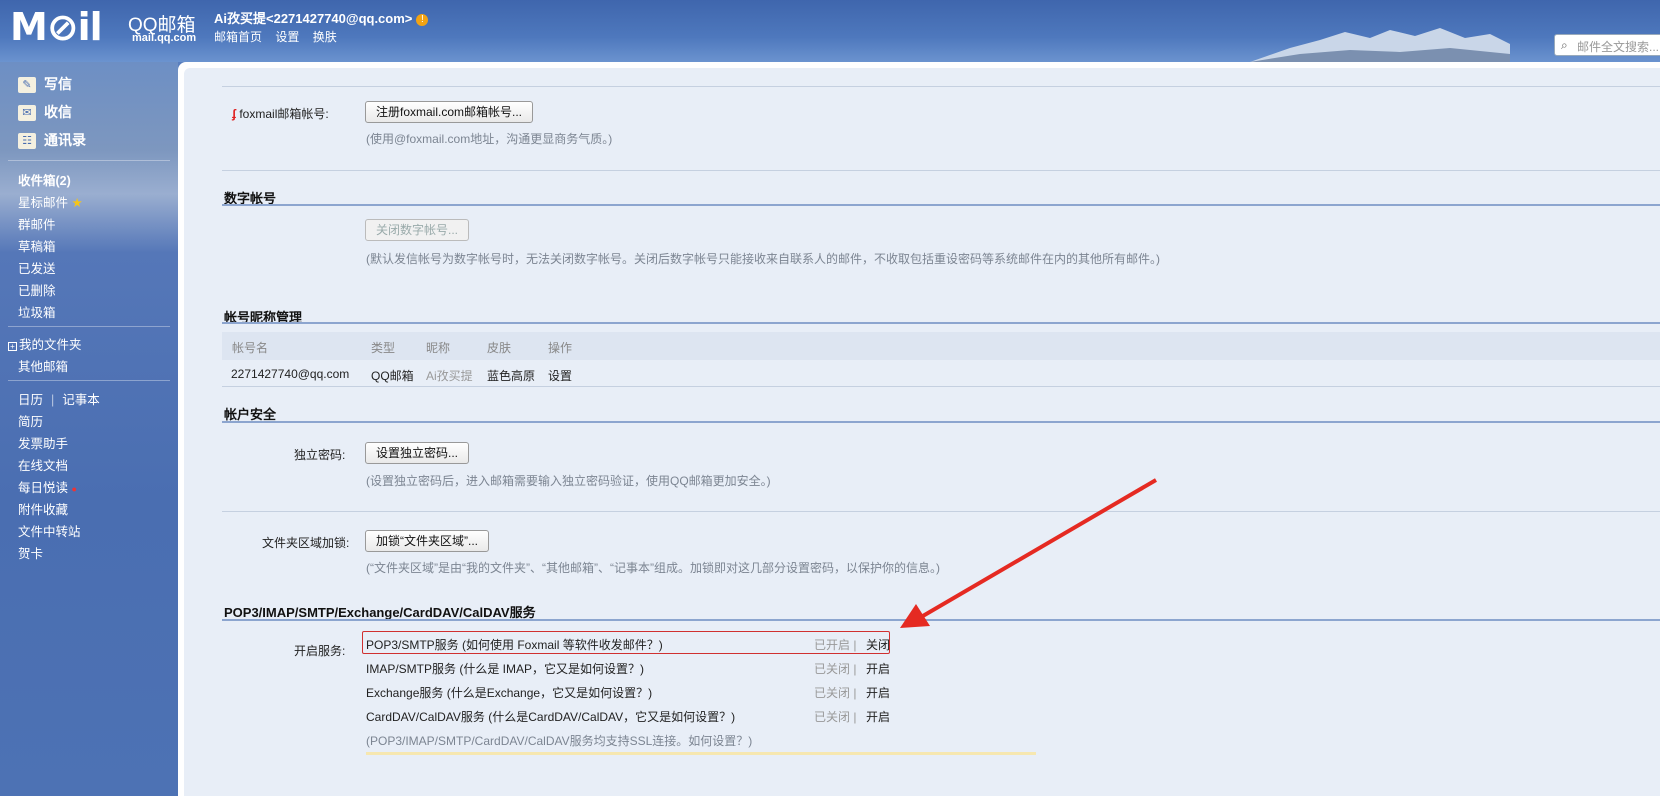  What do you see at coordinates (30, 400) in the screenshot?
I see `calendar-link: 日历` at bounding box center [30, 400].